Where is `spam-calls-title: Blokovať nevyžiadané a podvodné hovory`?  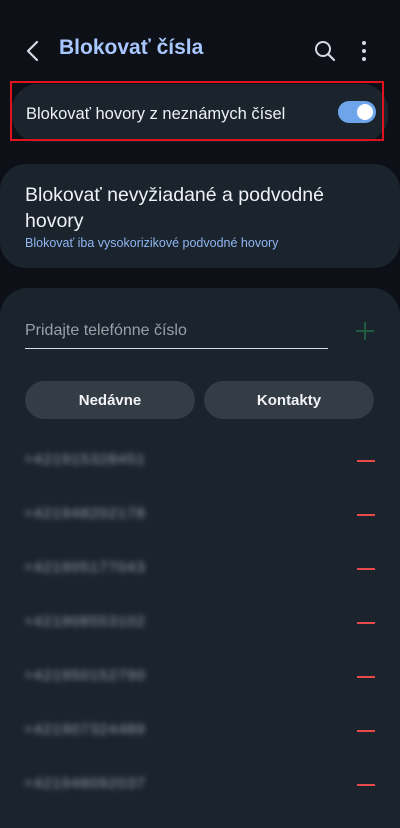
spam-calls-title: Blokovať nevyžiadané a podvodné hovory is located at coordinates (174, 208).